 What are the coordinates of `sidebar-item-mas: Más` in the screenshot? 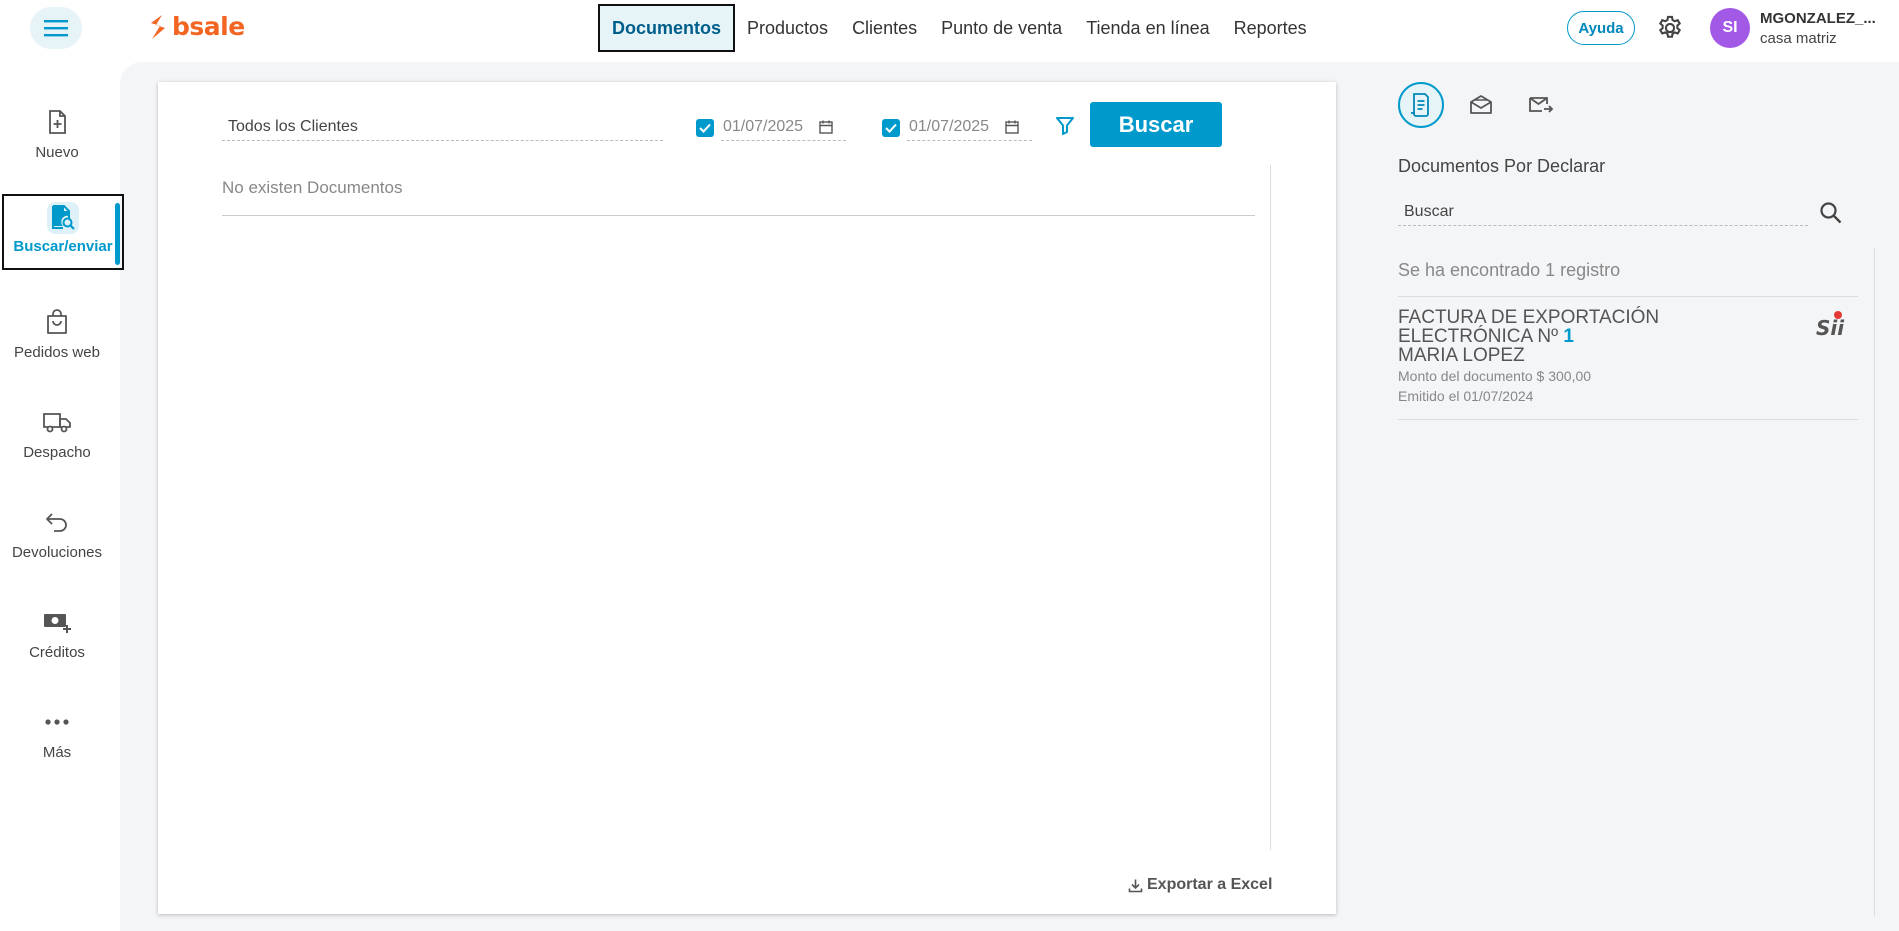 It's located at (57, 733).